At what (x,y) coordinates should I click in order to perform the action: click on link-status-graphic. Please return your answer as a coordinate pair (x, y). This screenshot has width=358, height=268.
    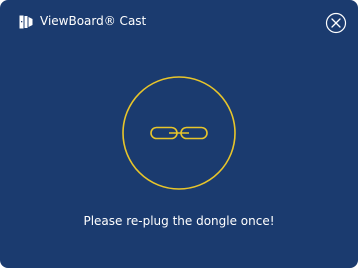
    Looking at the image, I should click on (179, 133).